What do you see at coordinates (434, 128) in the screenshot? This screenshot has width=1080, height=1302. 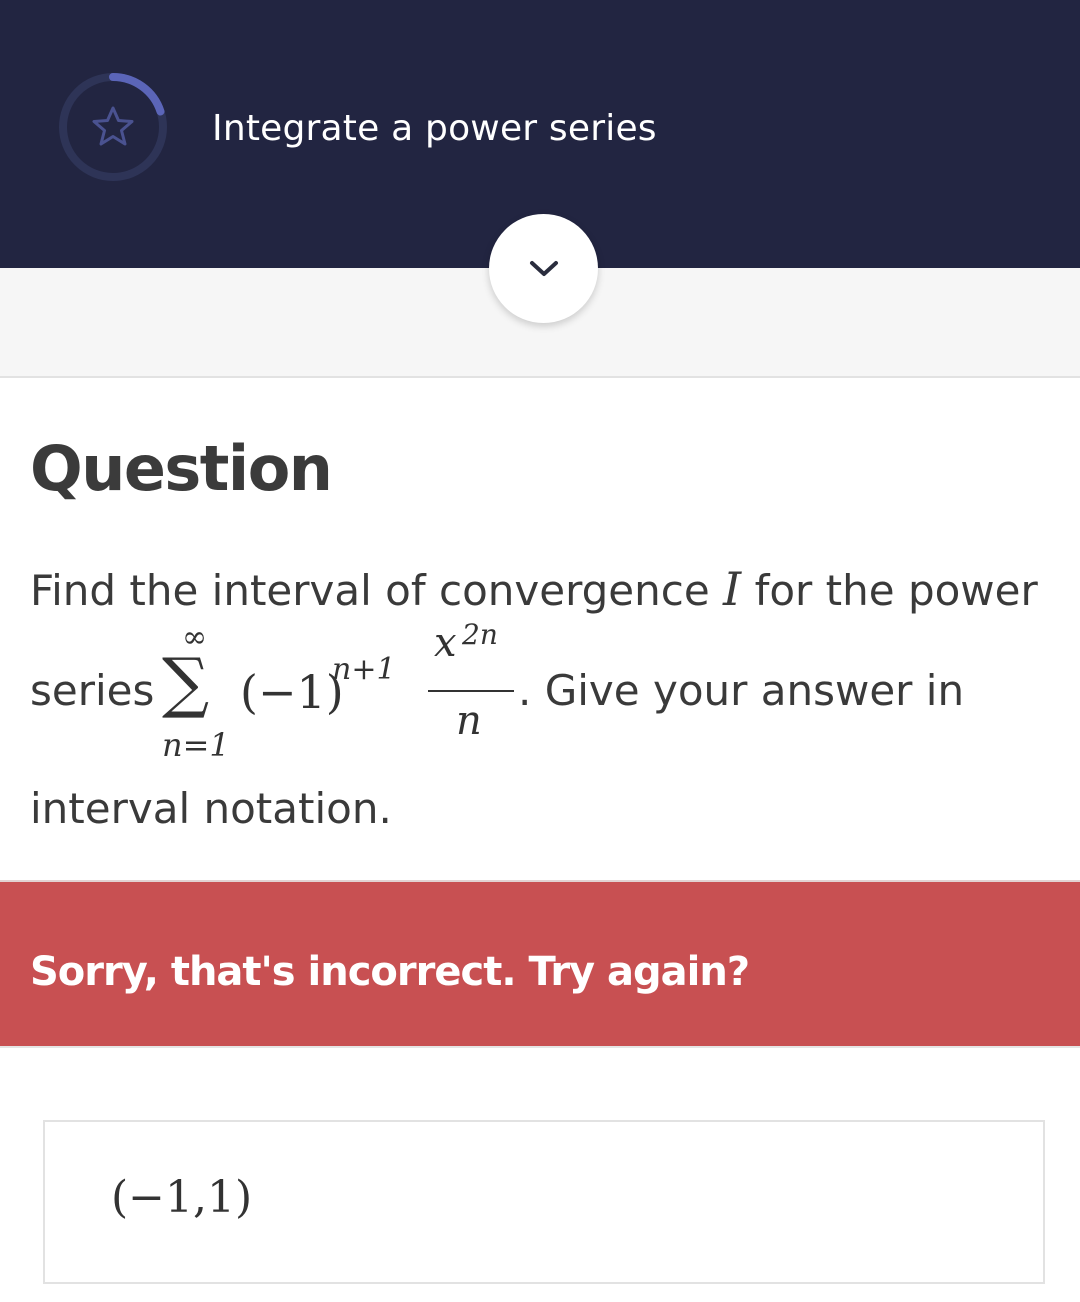 I see `lesson-title: Integrate a power series` at bounding box center [434, 128].